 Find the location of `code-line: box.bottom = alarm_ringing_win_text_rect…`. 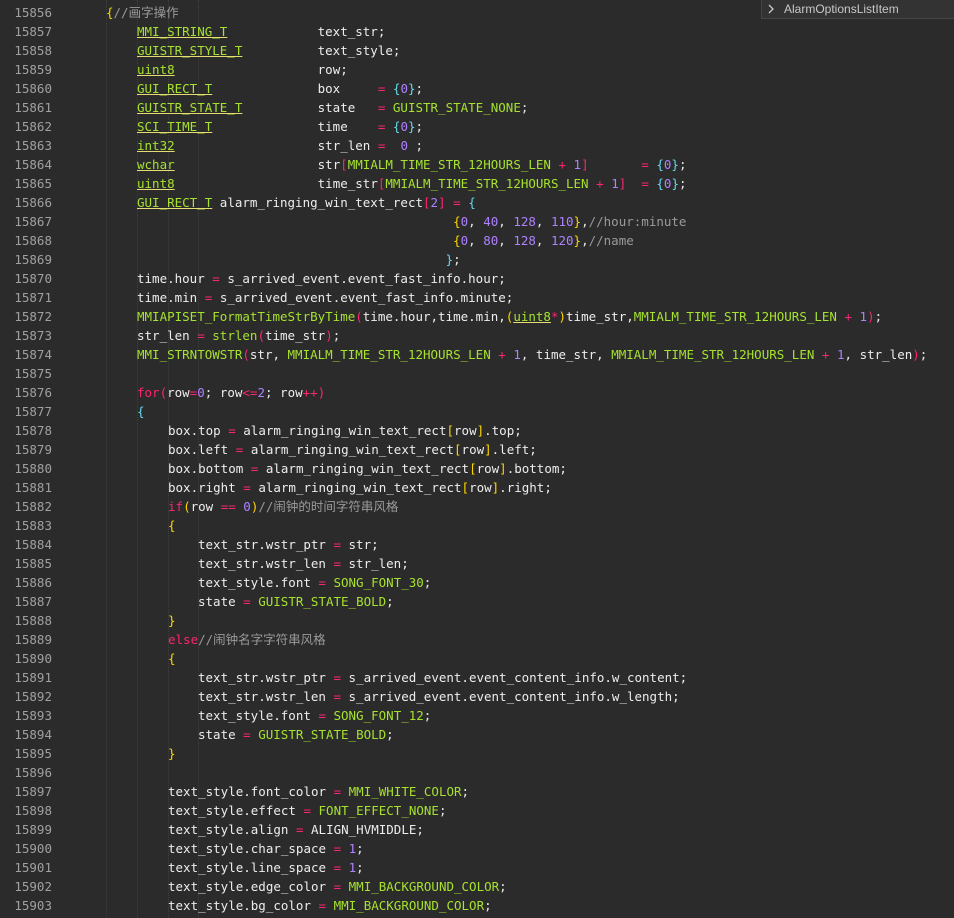

code-line: box.bottom = alarm_ringing_win_text_rect… is located at coordinates (367, 468).